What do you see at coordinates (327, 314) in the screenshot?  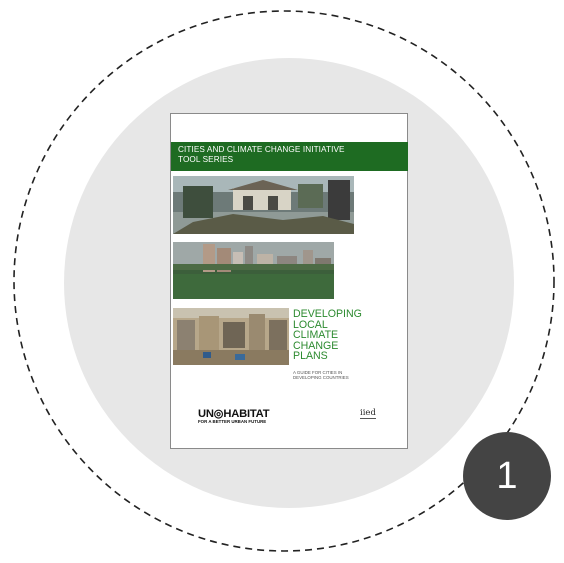 I see `title-line: DEVELOPING` at bounding box center [327, 314].